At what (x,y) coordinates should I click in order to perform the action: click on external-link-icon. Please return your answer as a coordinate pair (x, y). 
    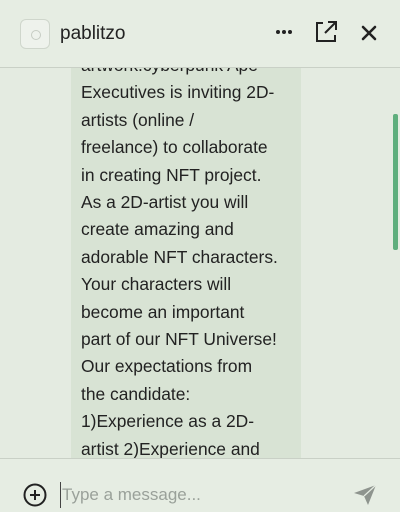
    Looking at the image, I should click on (326, 31).